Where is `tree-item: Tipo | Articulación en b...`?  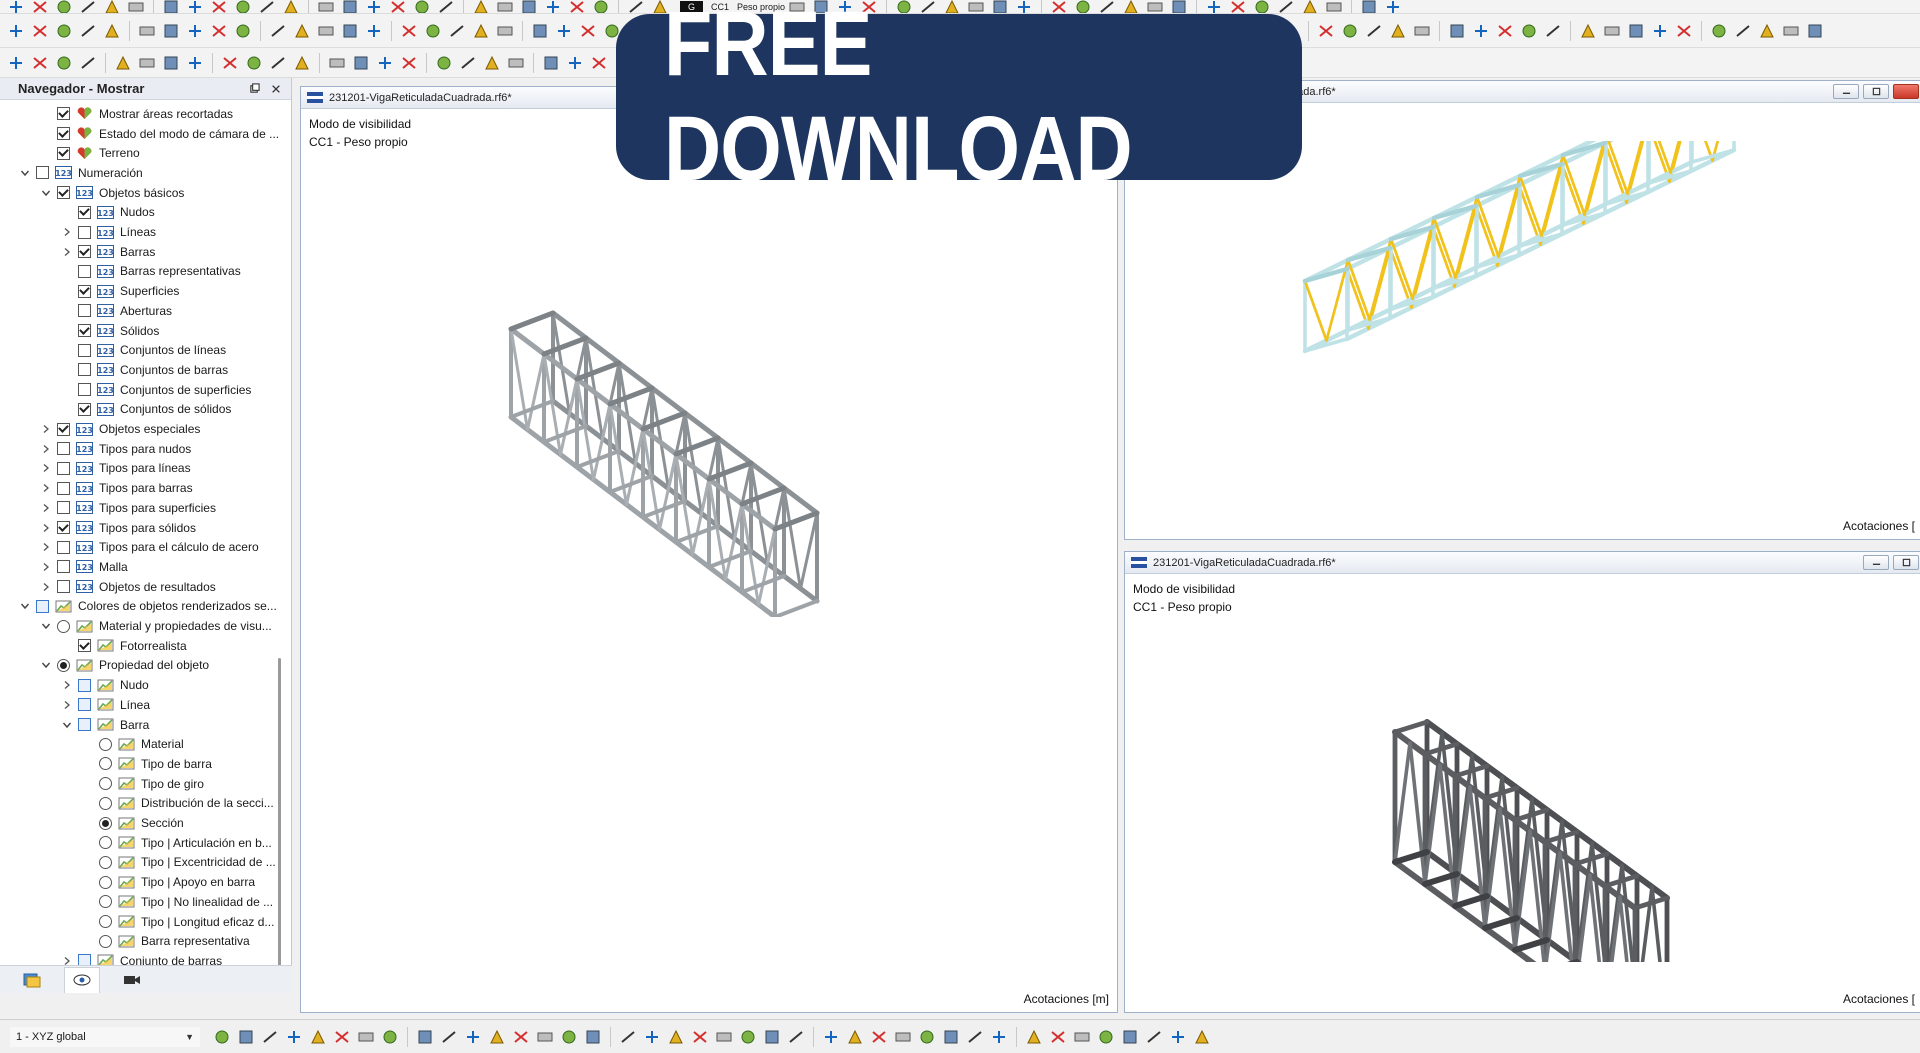 tree-item: Tipo | Articulación en b... is located at coordinates (176, 843).